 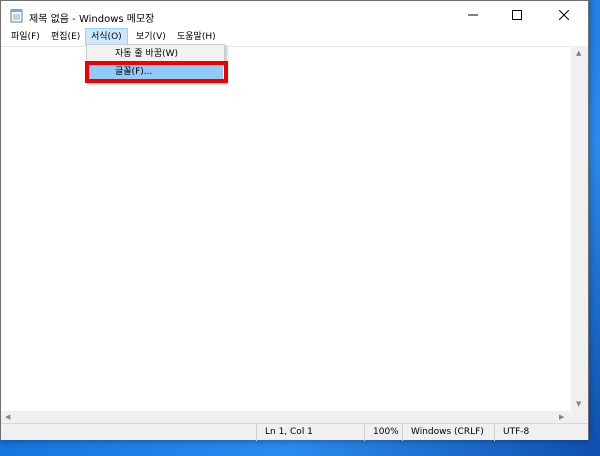 I want to click on scroll-down-icon: ▼, so click(x=578, y=404).